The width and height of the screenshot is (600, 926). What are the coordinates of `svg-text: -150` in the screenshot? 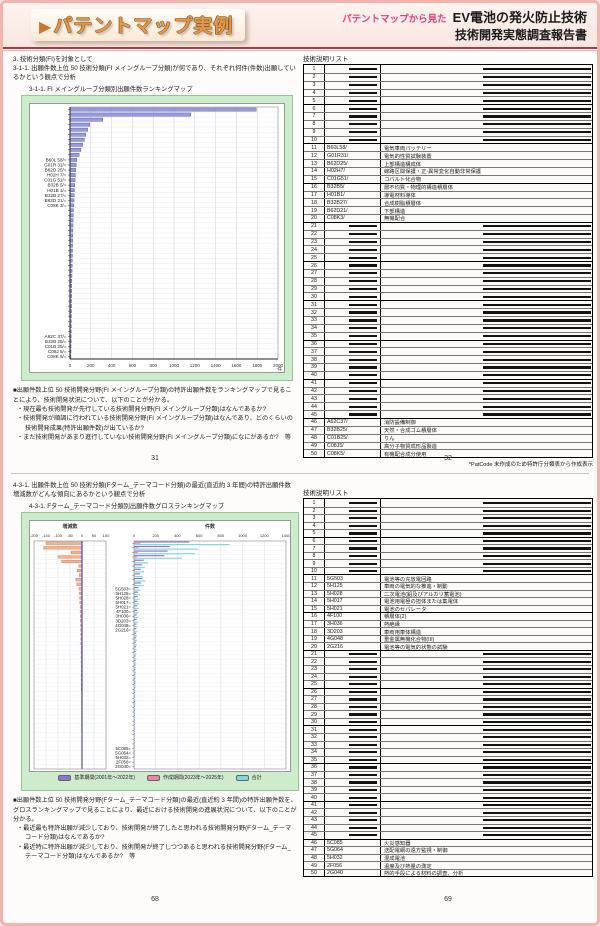 It's located at (46, 535).